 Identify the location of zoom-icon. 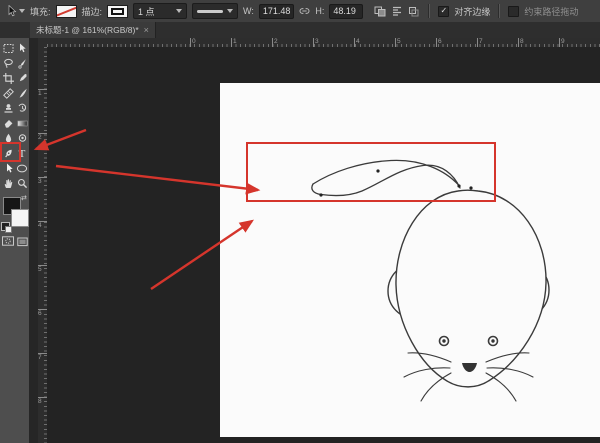
(22, 183).